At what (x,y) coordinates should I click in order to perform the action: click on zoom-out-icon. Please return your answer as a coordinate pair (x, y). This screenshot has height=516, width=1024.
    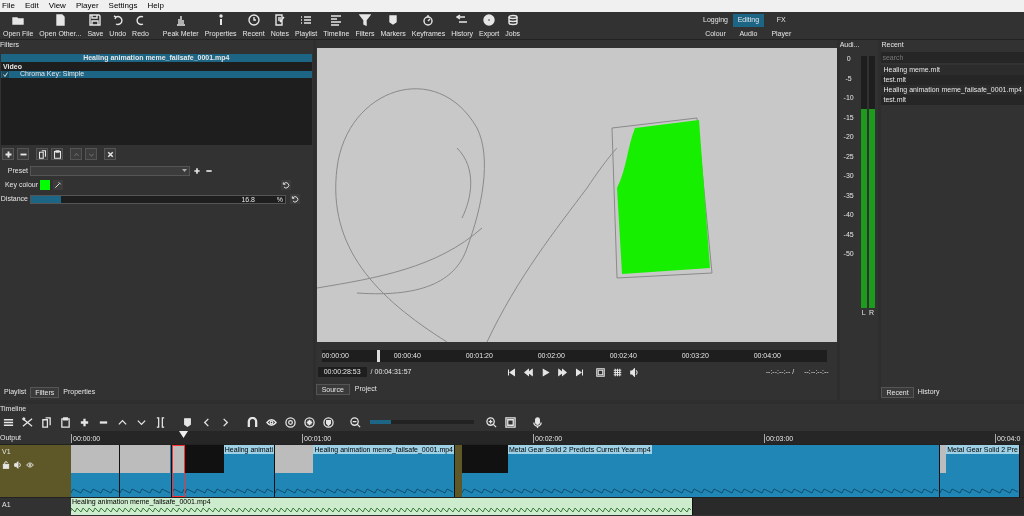
    Looking at the image, I should click on (355, 422).